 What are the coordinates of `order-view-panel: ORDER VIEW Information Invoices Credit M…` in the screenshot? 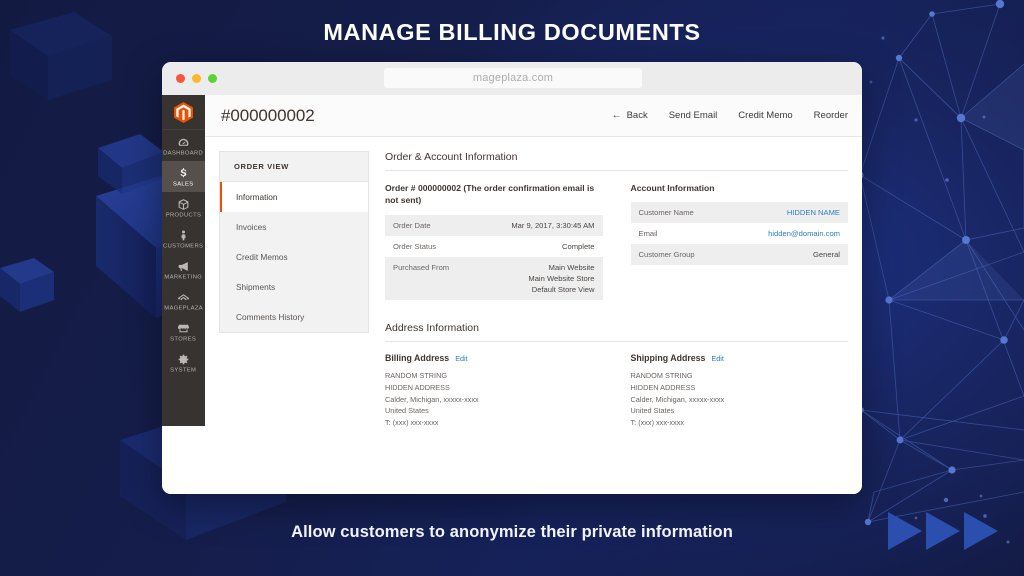 It's located at (294, 242).